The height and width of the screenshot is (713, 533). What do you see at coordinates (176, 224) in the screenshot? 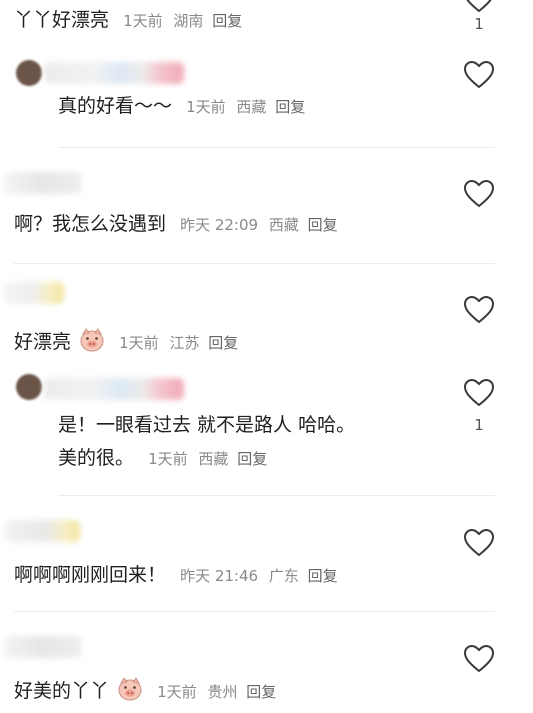
I see `comment-body: 啊？我怎么没遇到 昨天 22:09 西藏 回复` at bounding box center [176, 224].